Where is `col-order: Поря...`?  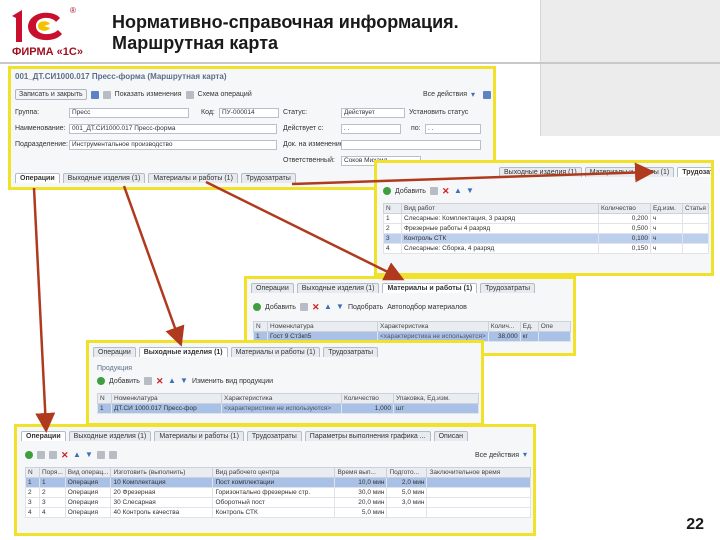 col-order: Поря... is located at coordinates (52, 472).